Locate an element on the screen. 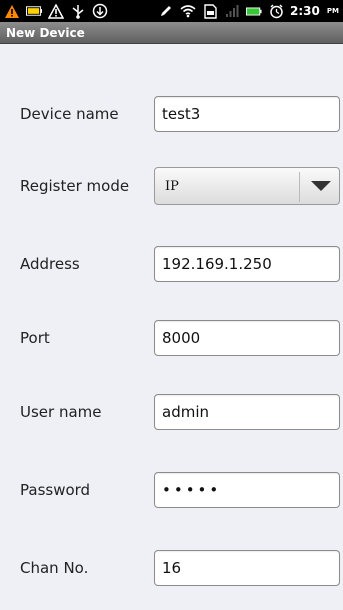 The height and width of the screenshot is (610, 343). status-icons-right: 2:30 PM is located at coordinates (248, 11).